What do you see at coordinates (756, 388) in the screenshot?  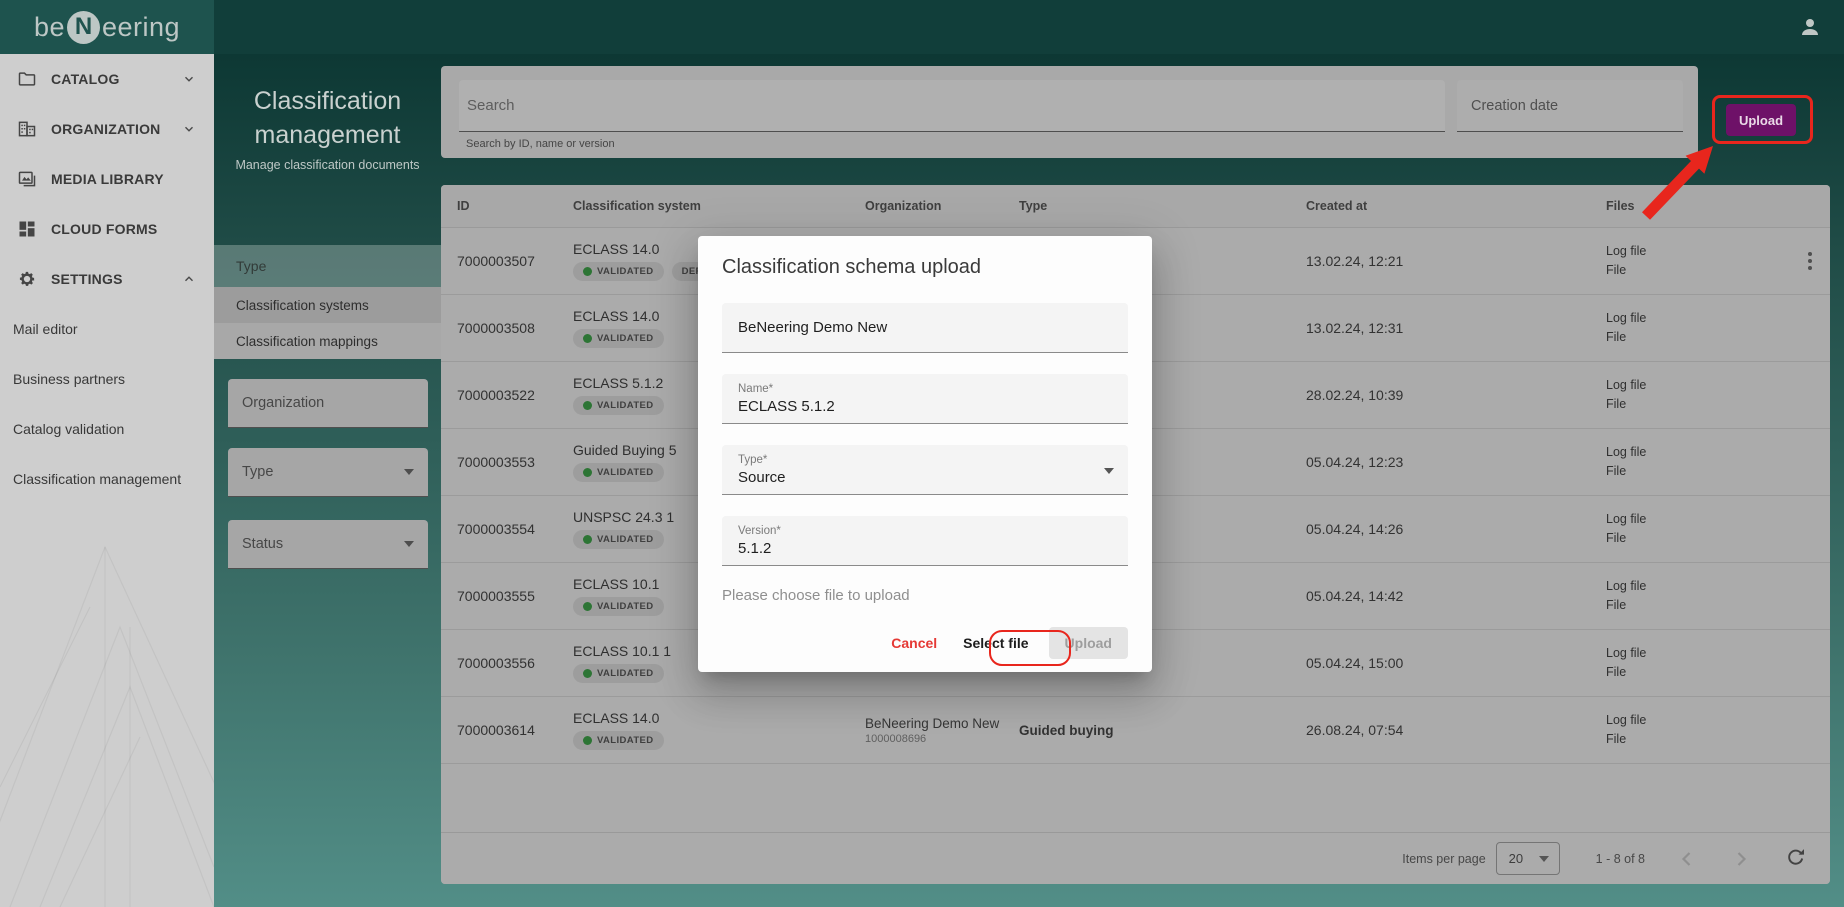 I see `name-label: Name*` at bounding box center [756, 388].